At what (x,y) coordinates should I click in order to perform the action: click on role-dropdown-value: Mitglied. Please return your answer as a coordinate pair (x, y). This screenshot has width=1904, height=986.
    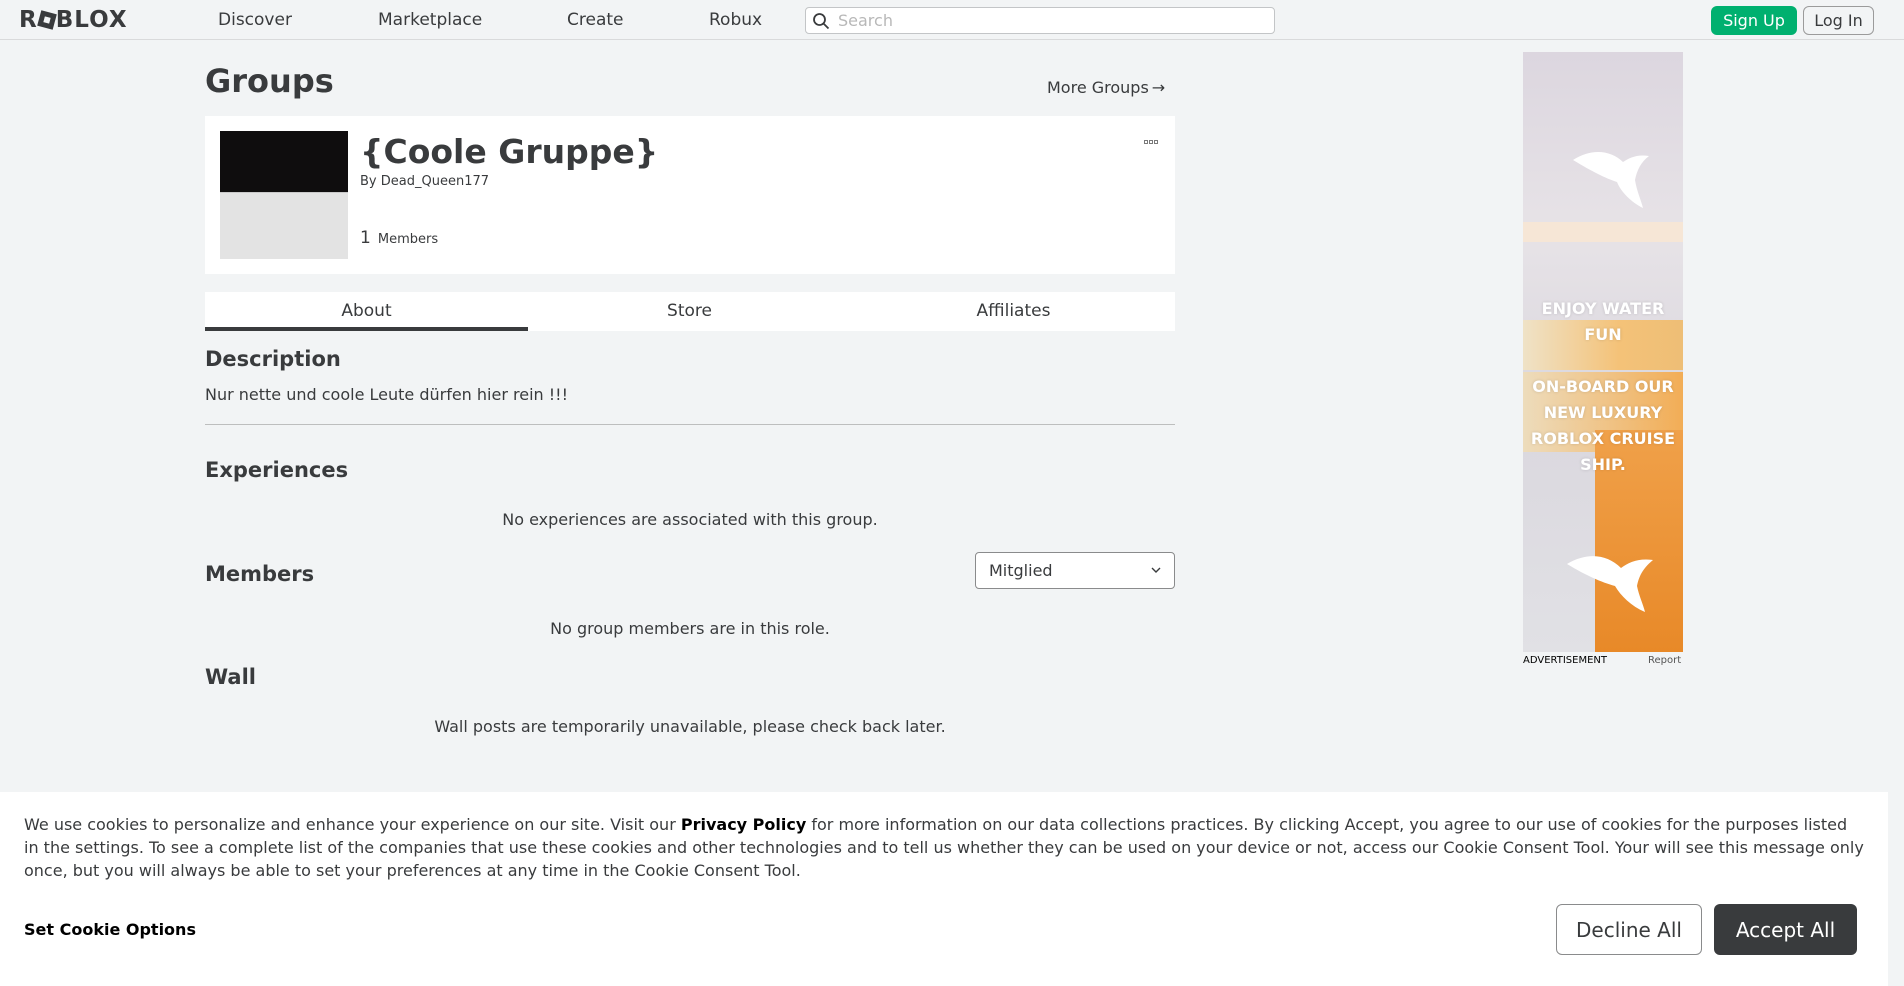
    Looking at the image, I should click on (1021, 570).